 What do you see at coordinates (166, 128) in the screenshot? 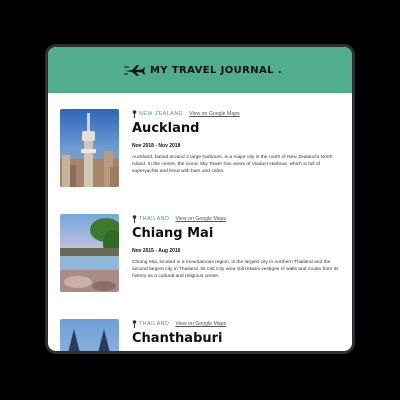
I see `city-title: Auckland` at bounding box center [166, 128].